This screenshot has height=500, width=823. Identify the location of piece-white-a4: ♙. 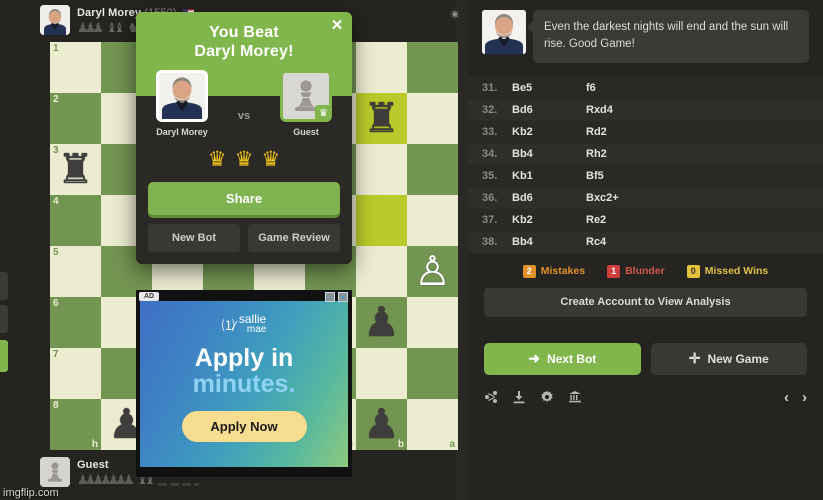
(432, 271).